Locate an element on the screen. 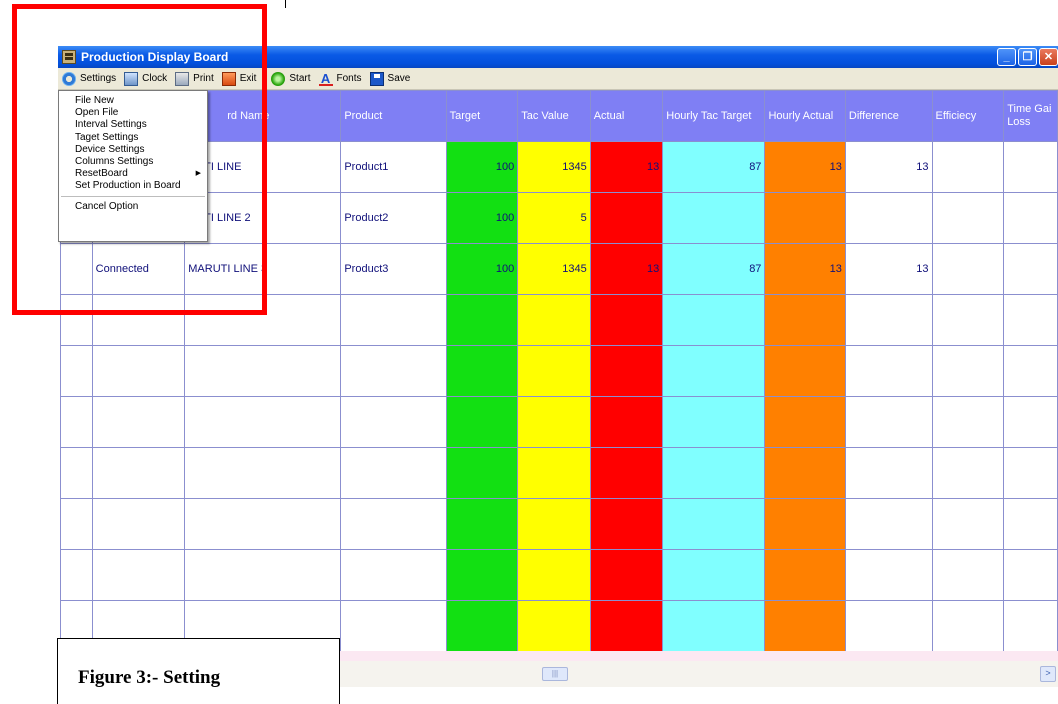 The width and height of the screenshot is (1058, 704). save-button: Save is located at coordinates (390, 78).